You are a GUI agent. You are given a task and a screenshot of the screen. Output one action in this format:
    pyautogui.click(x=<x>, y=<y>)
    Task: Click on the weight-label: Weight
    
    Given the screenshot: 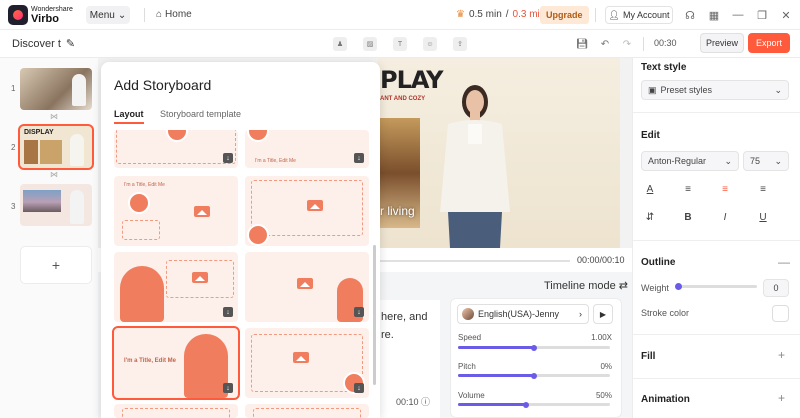 What is the action you would take?
    pyautogui.click(x=655, y=288)
    